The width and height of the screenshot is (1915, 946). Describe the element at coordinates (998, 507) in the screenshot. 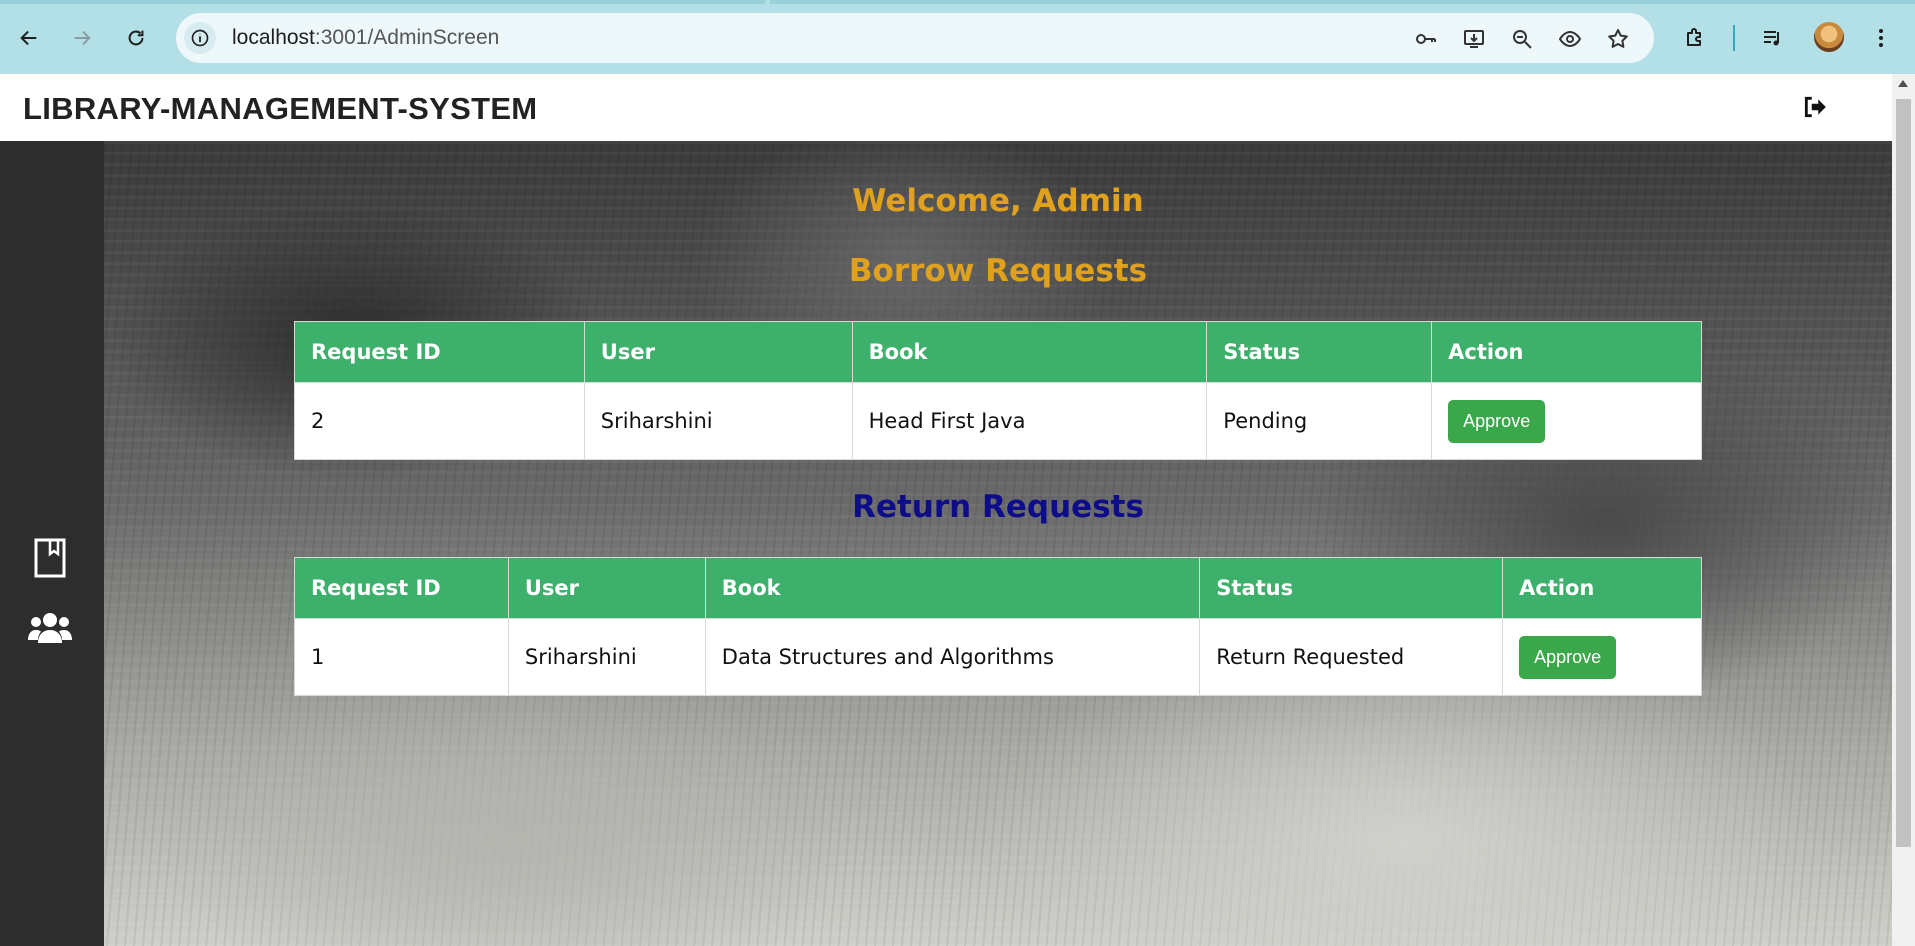

I see `return-requests-title: Return Requests` at that location.